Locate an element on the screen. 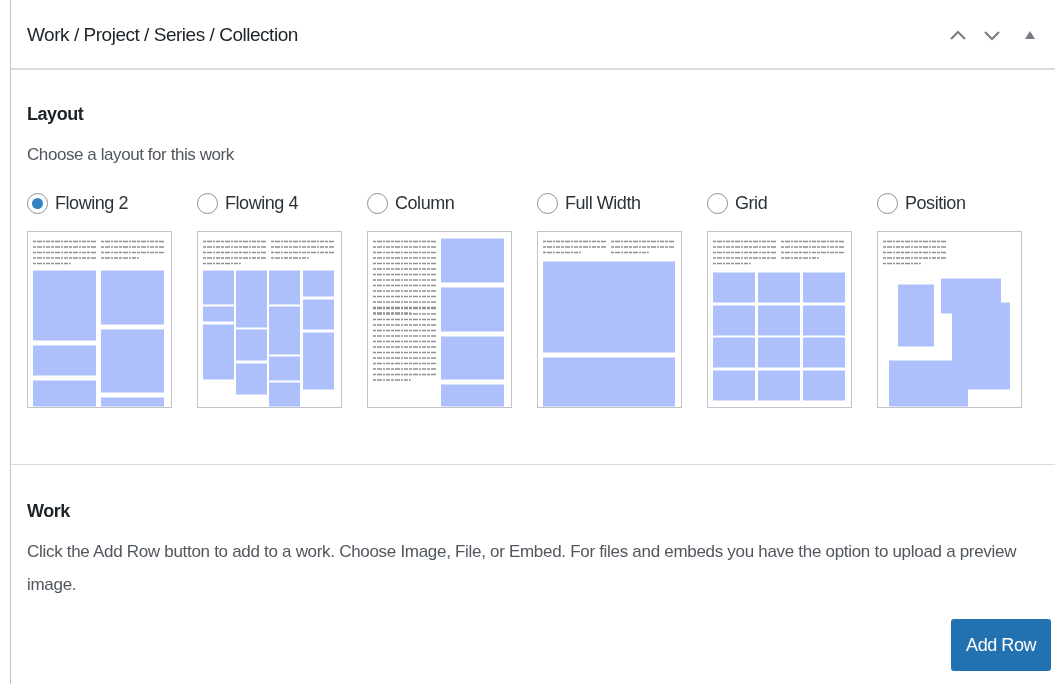 The image size is (1055, 684). section-description: Click the Add Row button to add to a work. Choose Image, File, or Embed. For files and embeds you have the option to upload a preview image. is located at coordinates (522, 568).